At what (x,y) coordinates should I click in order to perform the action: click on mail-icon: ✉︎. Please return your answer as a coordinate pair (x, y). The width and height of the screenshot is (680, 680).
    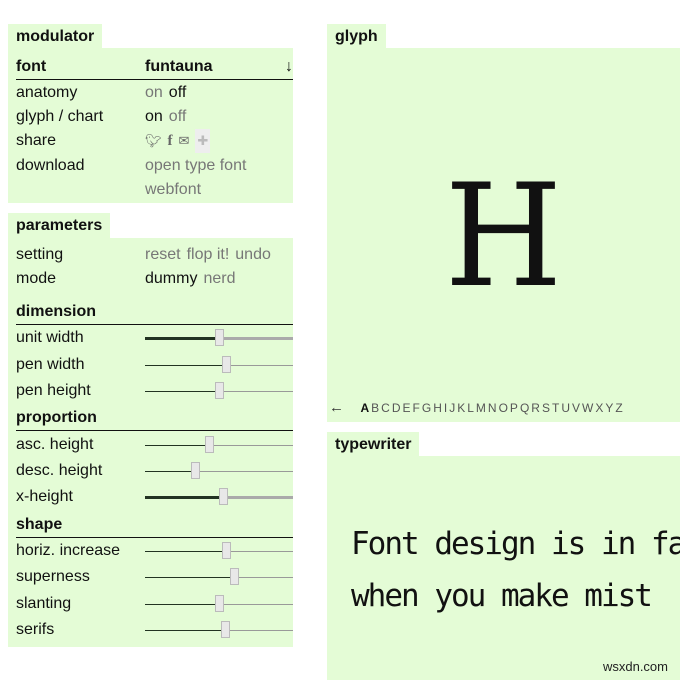
    Looking at the image, I should click on (184, 141).